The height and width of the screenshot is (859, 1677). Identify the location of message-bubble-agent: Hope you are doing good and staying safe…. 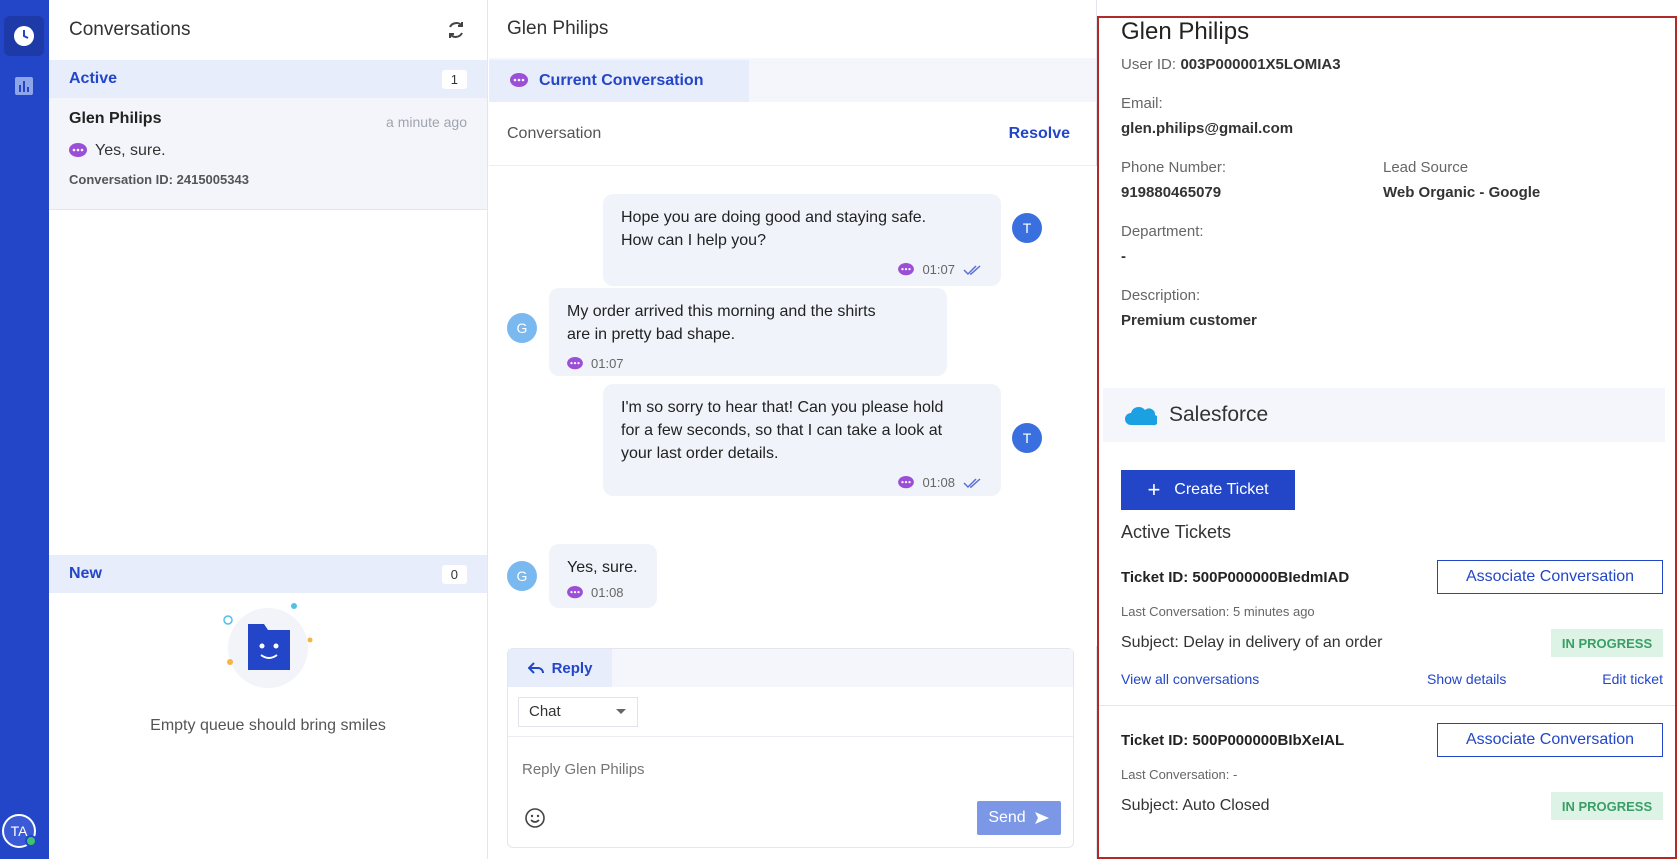
(802, 240).